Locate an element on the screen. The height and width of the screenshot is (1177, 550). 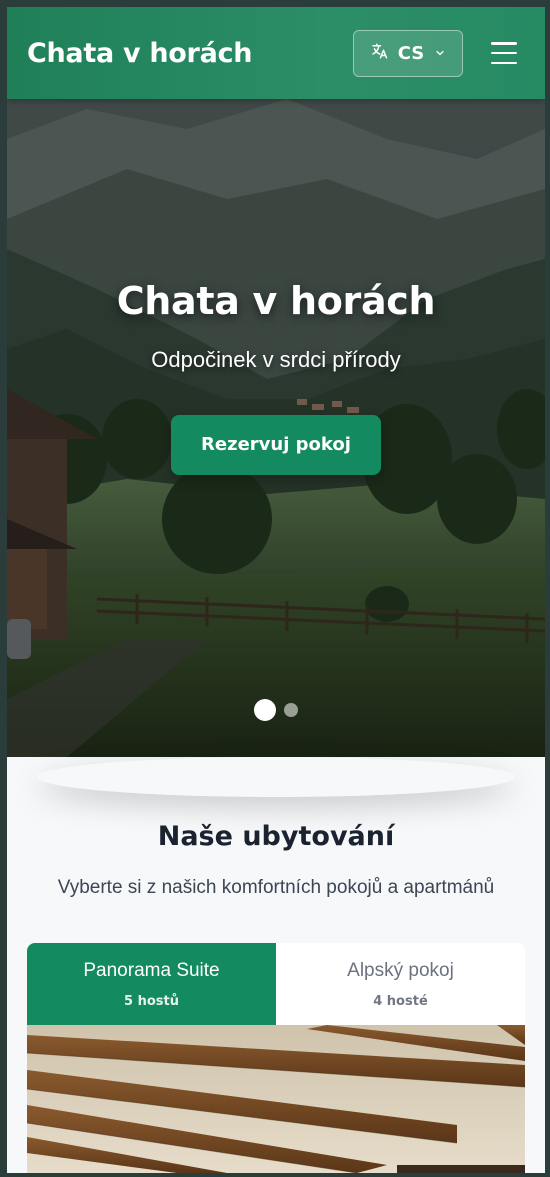
hero-title: Chata v horách is located at coordinates (276, 301).